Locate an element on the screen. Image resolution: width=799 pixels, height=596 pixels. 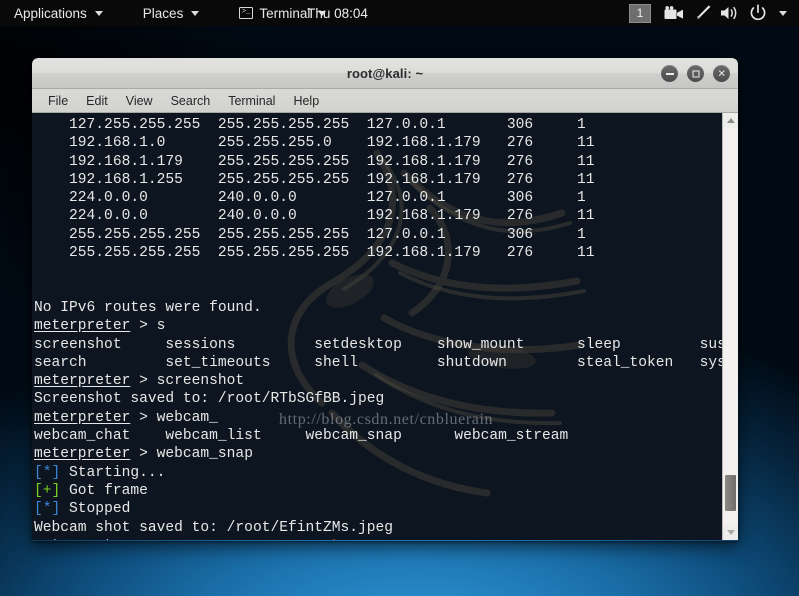
window-titlebar: root@kali: ~ is located at coordinates (385, 73).